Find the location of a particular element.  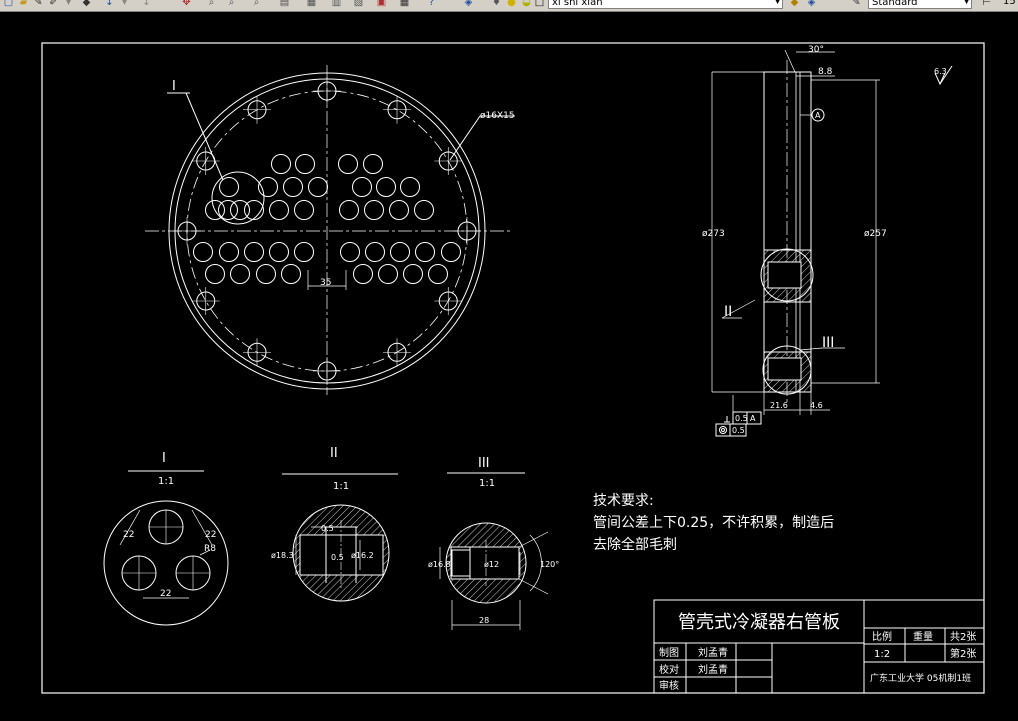

notes-line-2: 去除全部毛刺 is located at coordinates (635, 544).